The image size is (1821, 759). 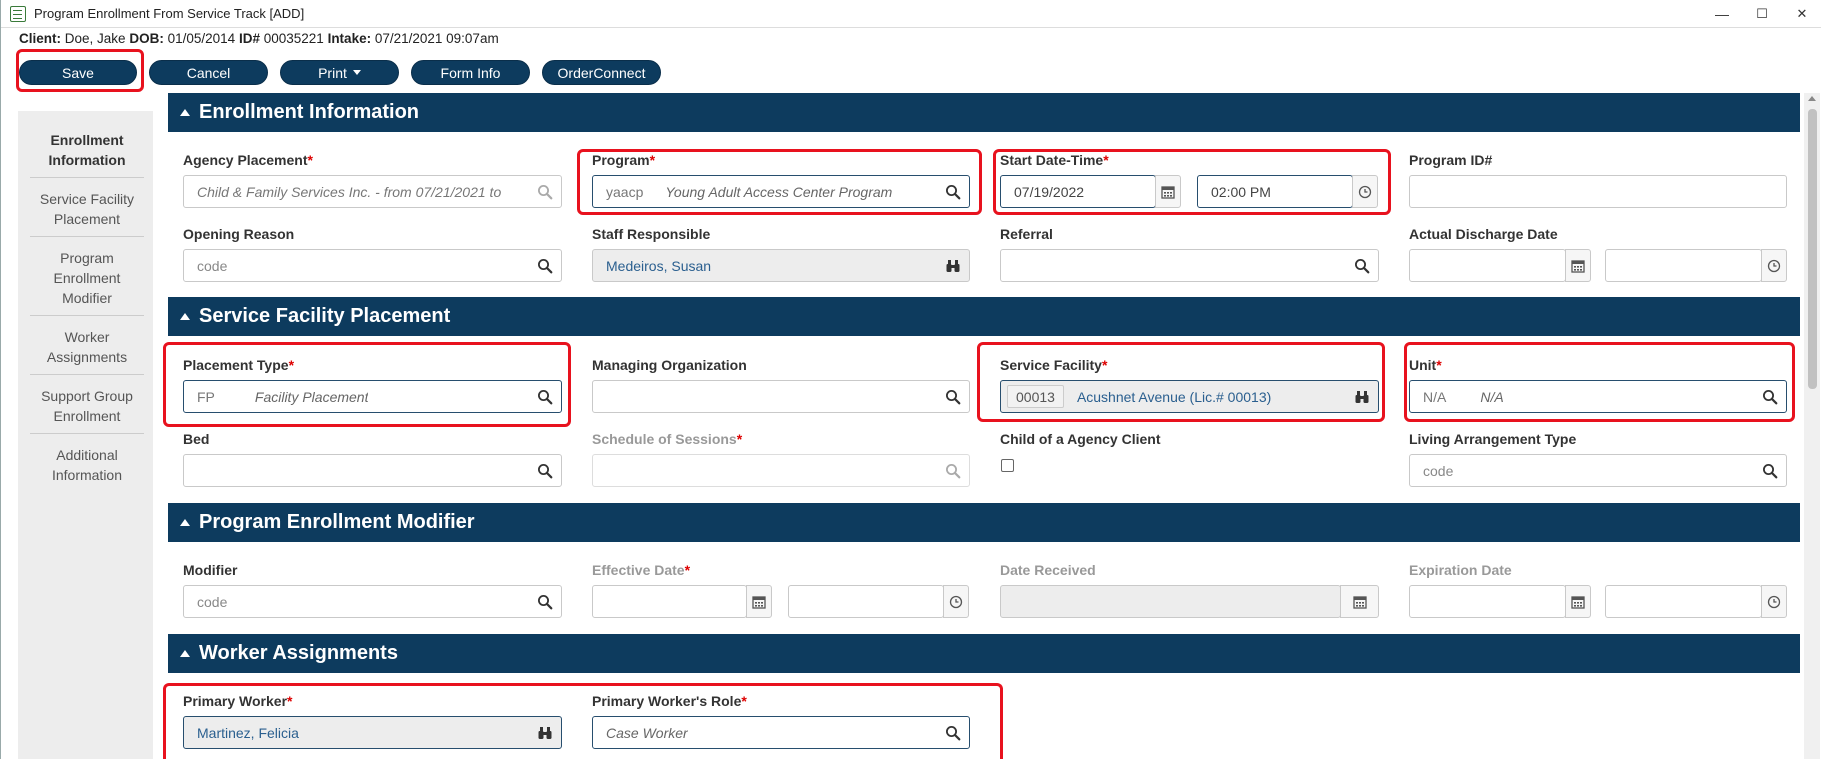 I want to click on intake-label: Intake:, so click(x=349, y=38).